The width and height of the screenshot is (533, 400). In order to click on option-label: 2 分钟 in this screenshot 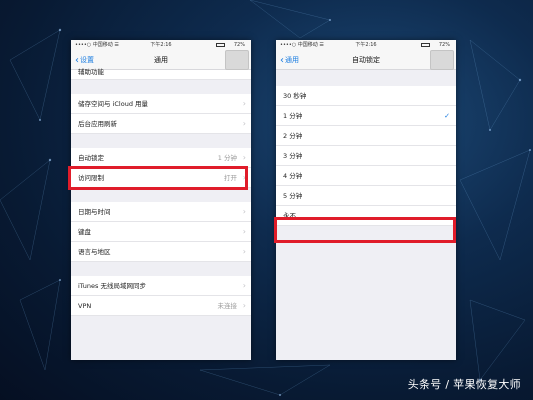, I will do `click(293, 136)`.